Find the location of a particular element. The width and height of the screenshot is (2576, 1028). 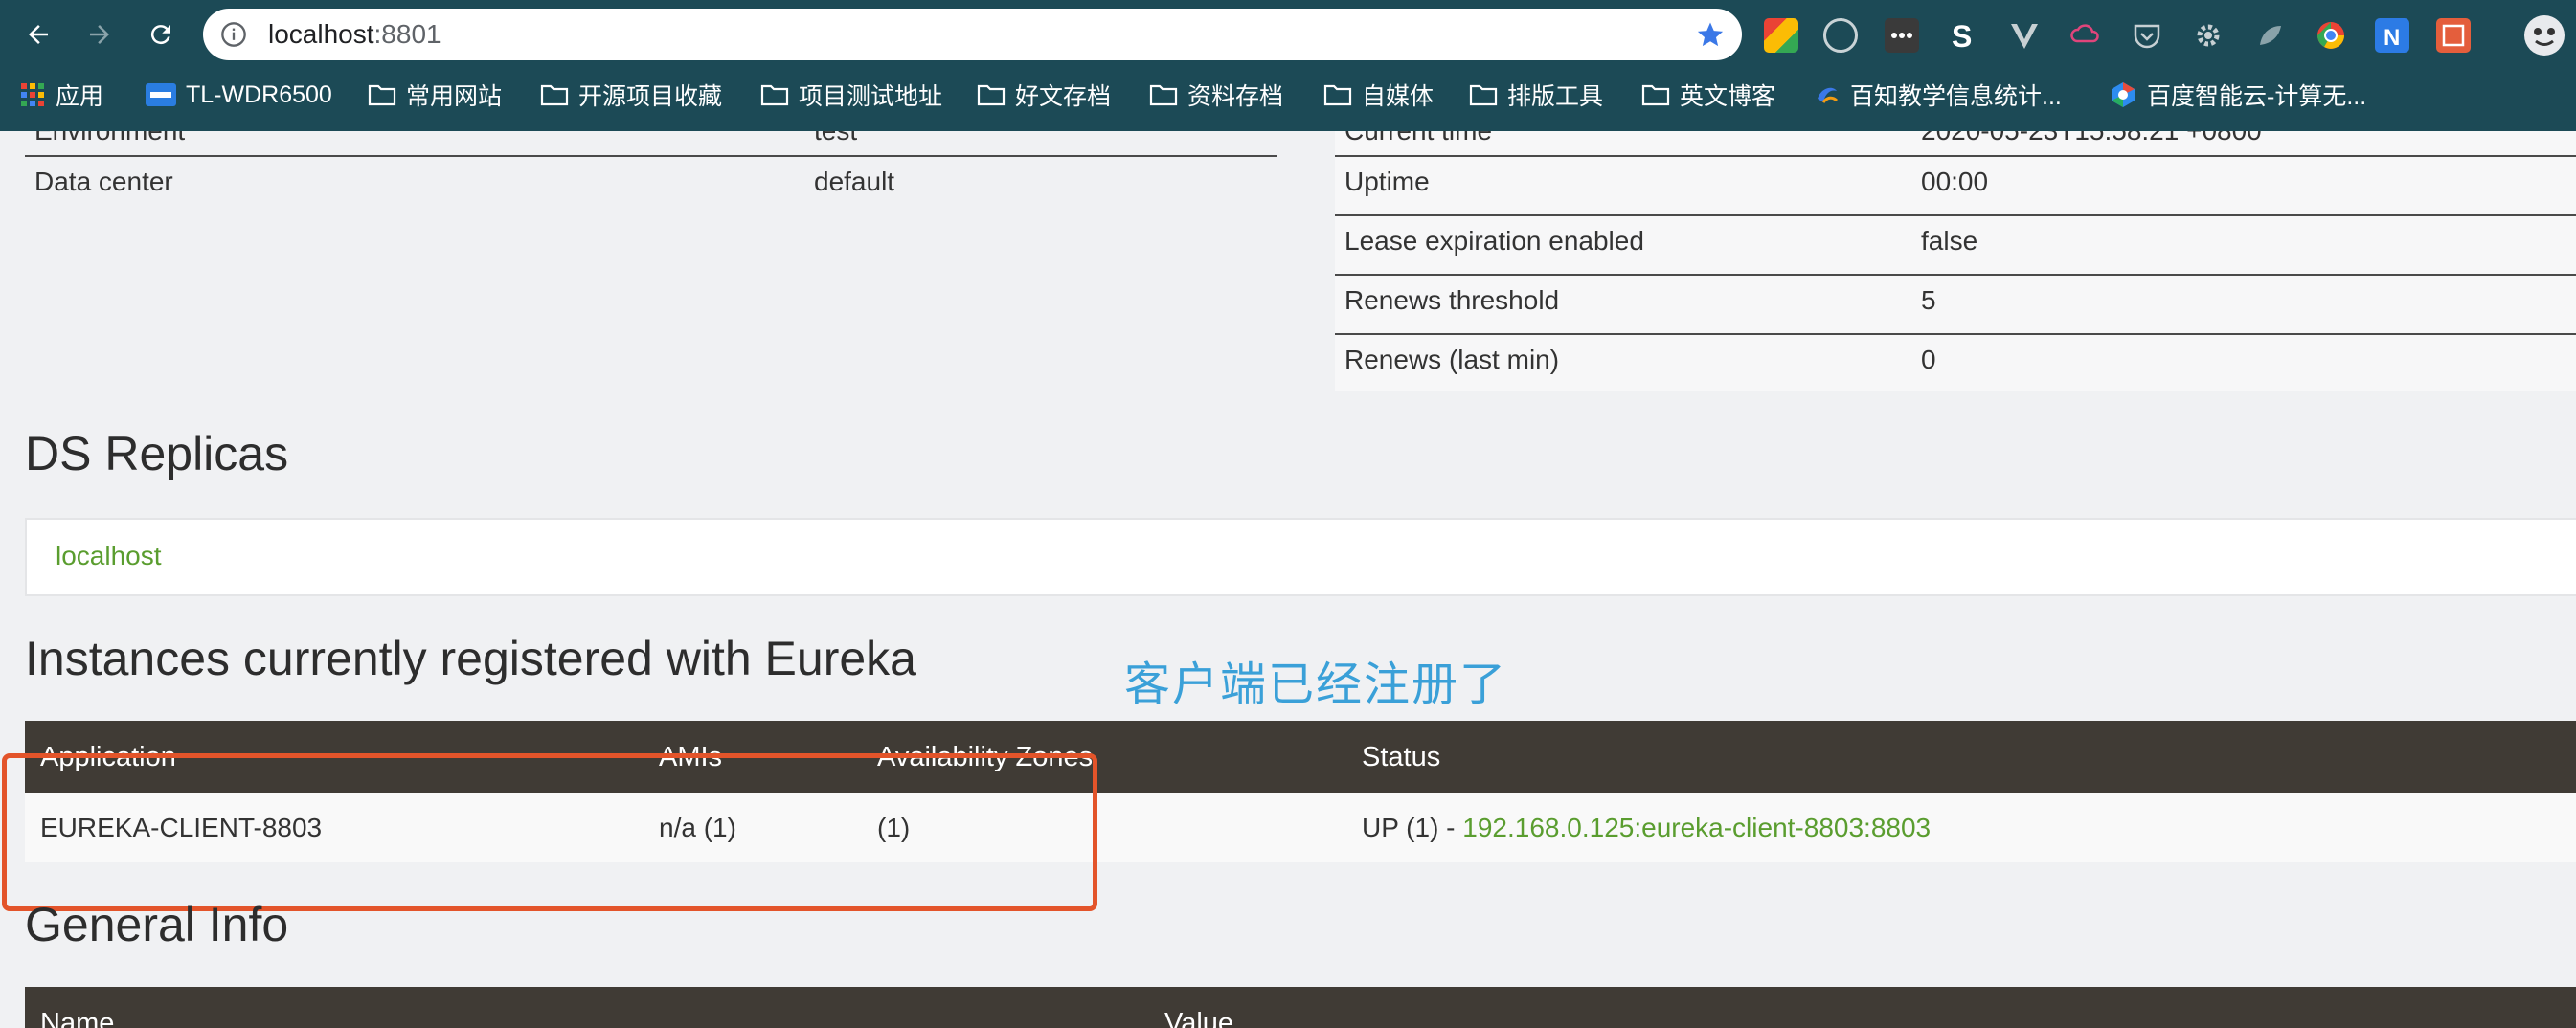

bookmark-label: 应用 is located at coordinates (80, 96).